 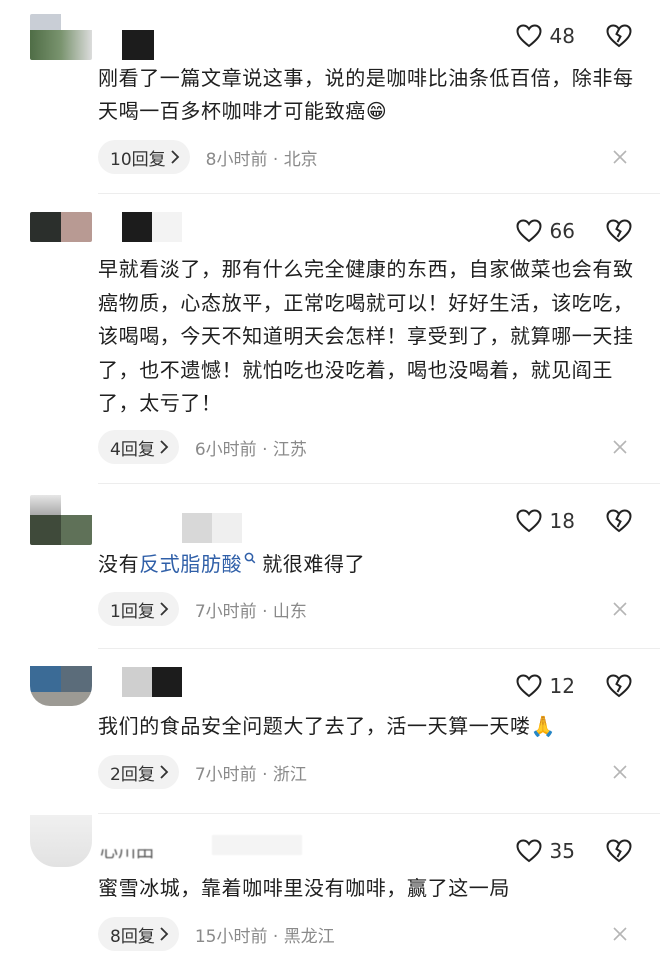 What do you see at coordinates (545, 851) in the screenshot?
I see `like-button: 35` at bounding box center [545, 851].